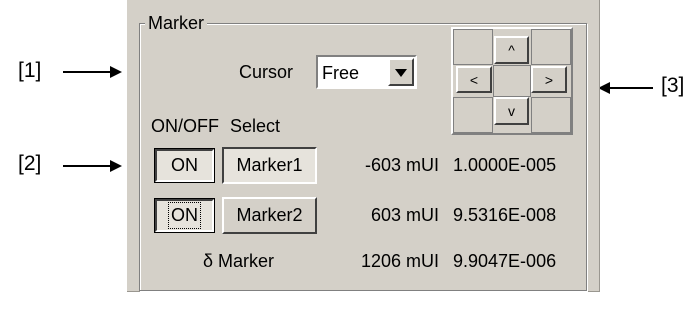 This screenshot has height=319, width=699. What do you see at coordinates (341, 73) in the screenshot?
I see `cursor-value: Free` at bounding box center [341, 73].